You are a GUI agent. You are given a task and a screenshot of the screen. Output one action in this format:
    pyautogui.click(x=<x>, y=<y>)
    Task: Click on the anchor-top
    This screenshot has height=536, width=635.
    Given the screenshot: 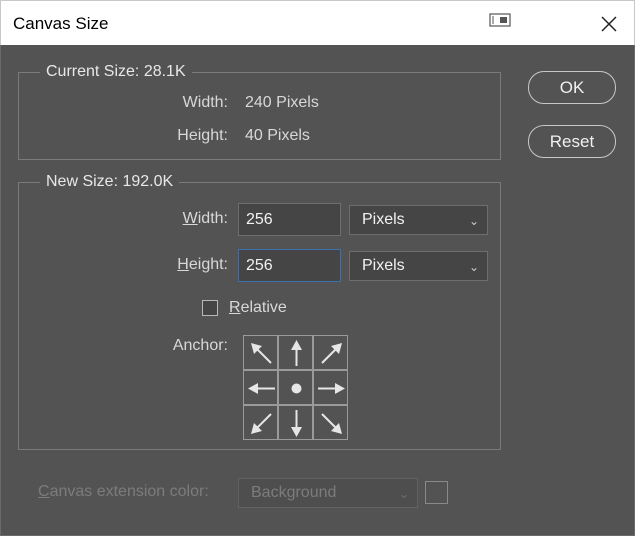 What is the action you would take?
    pyautogui.click(x=295, y=352)
    